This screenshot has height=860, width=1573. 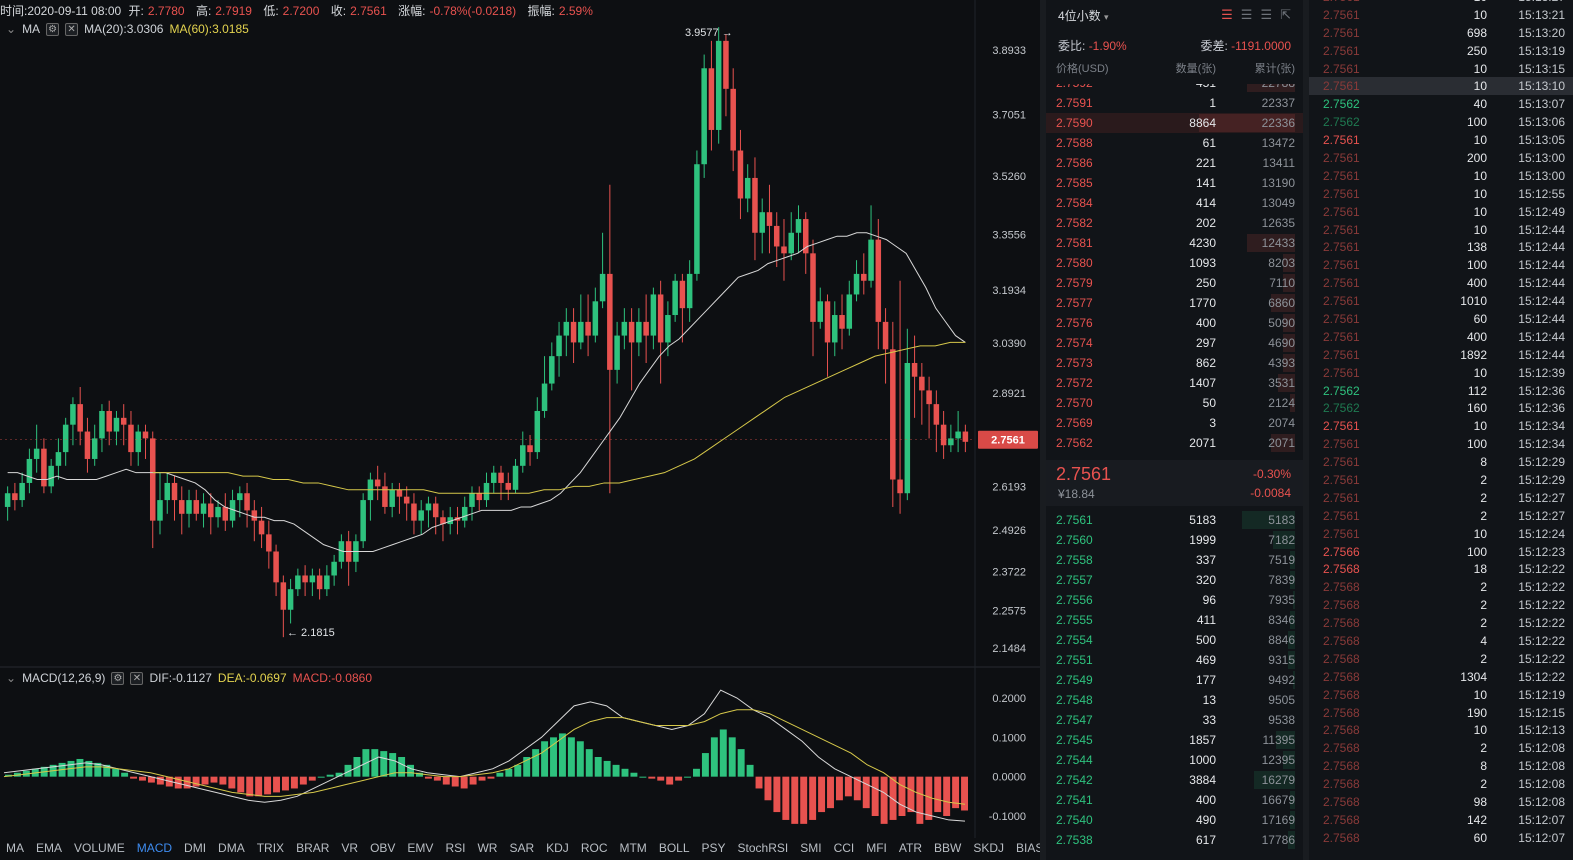 I want to click on bid-row: 2.7549 177 9492, so click(x=1174, y=680).